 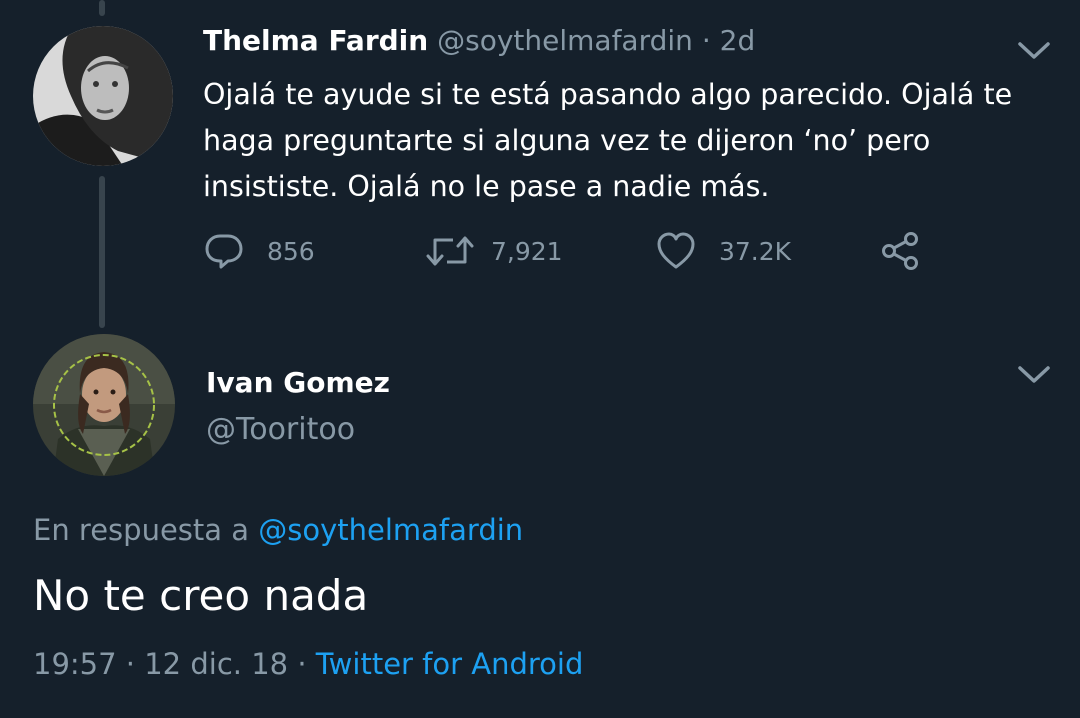 What do you see at coordinates (676, 250) in the screenshot?
I see `heart-icon` at bounding box center [676, 250].